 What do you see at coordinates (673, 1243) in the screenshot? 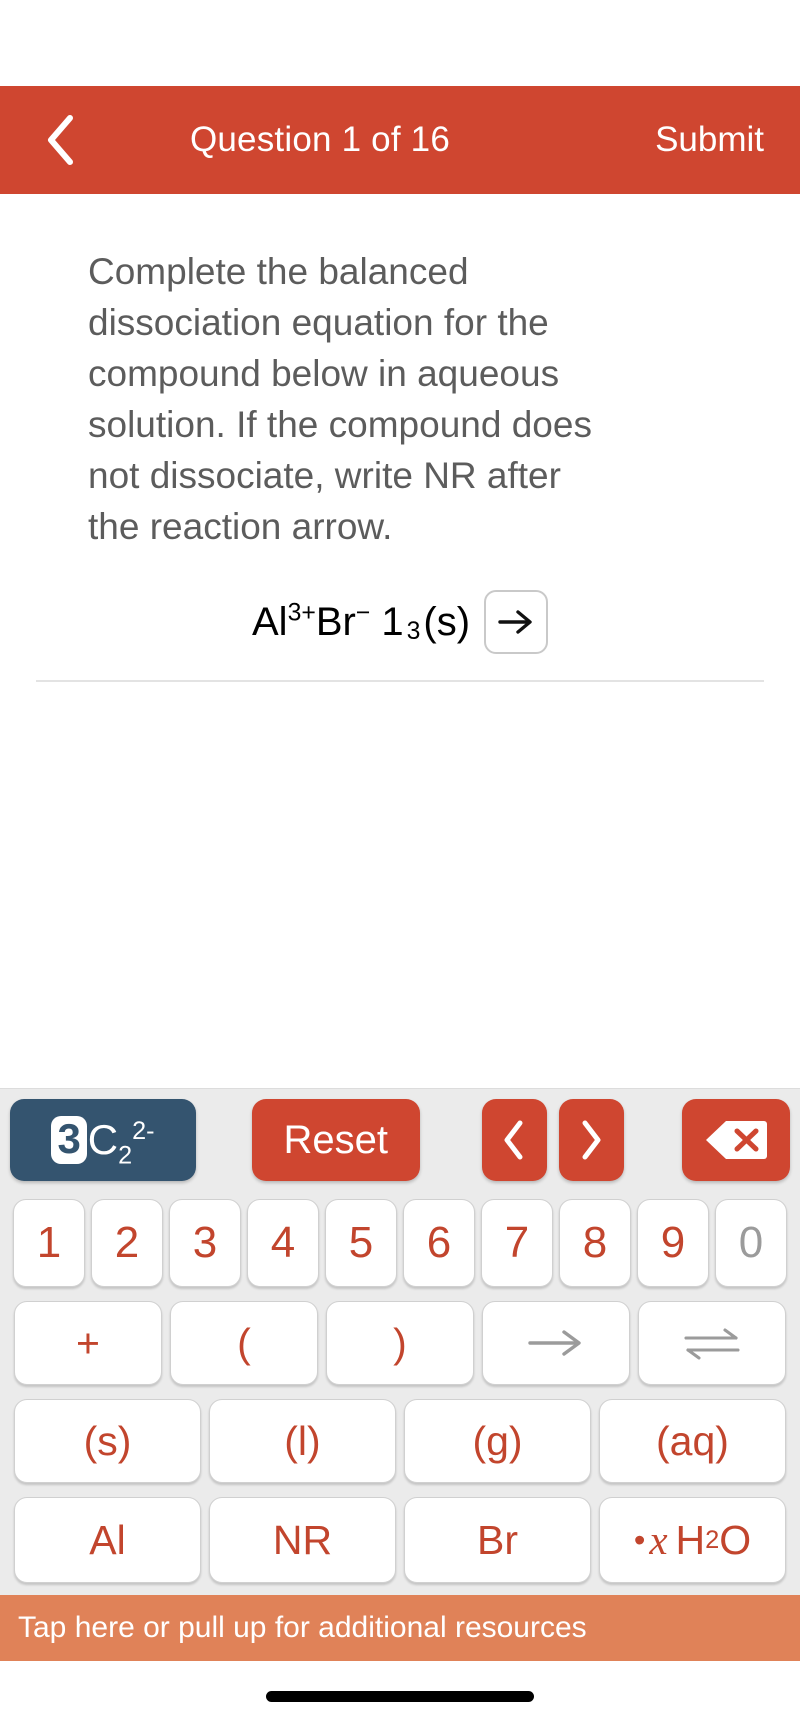
I see `key-9: 9` at bounding box center [673, 1243].